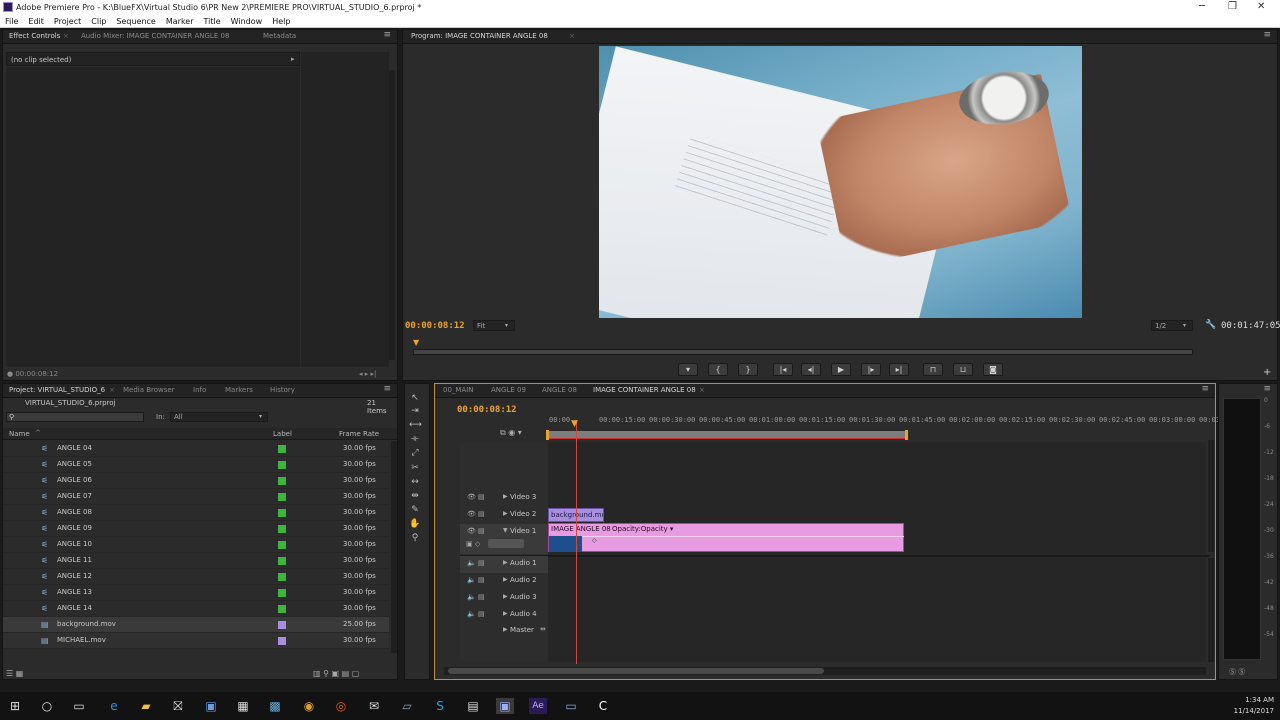 The height and width of the screenshot is (720, 1280). What do you see at coordinates (727, 435) in the screenshot?
I see `work-area-bar` at bounding box center [727, 435].